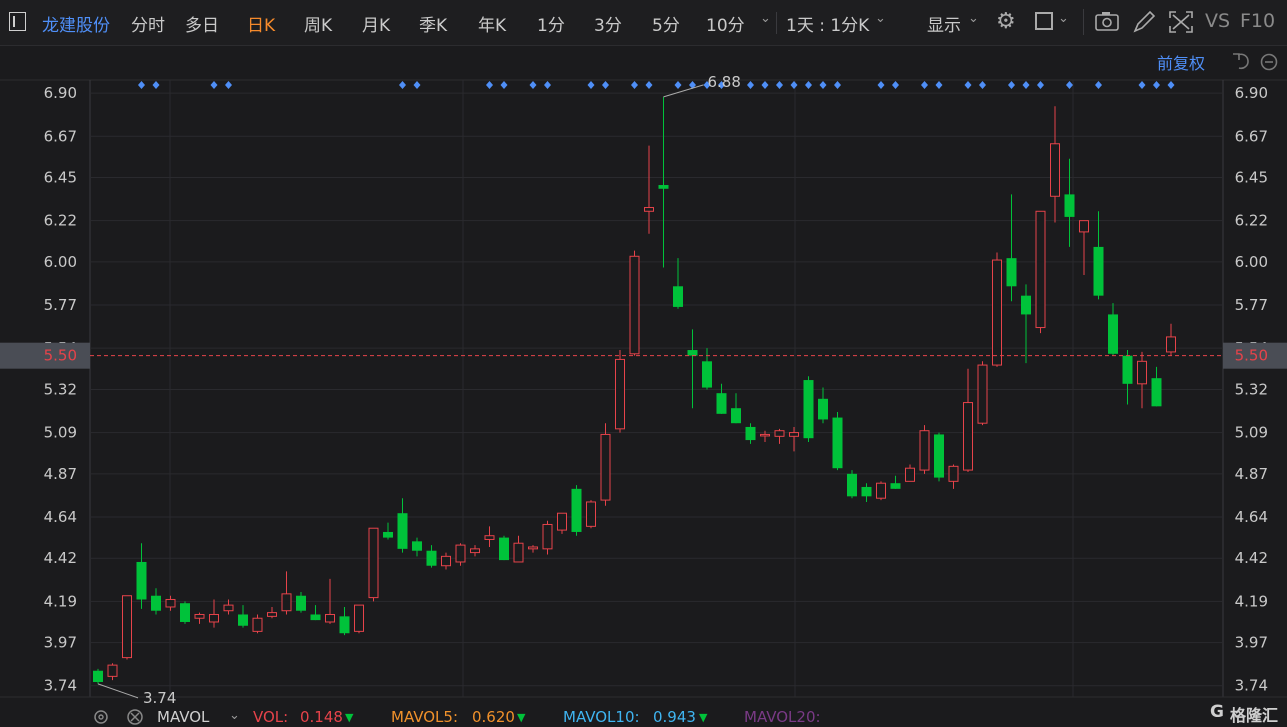 The image size is (1287, 727). Describe the element at coordinates (202, 23) in the screenshot. I see `tab-multiday: 多日` at that location.